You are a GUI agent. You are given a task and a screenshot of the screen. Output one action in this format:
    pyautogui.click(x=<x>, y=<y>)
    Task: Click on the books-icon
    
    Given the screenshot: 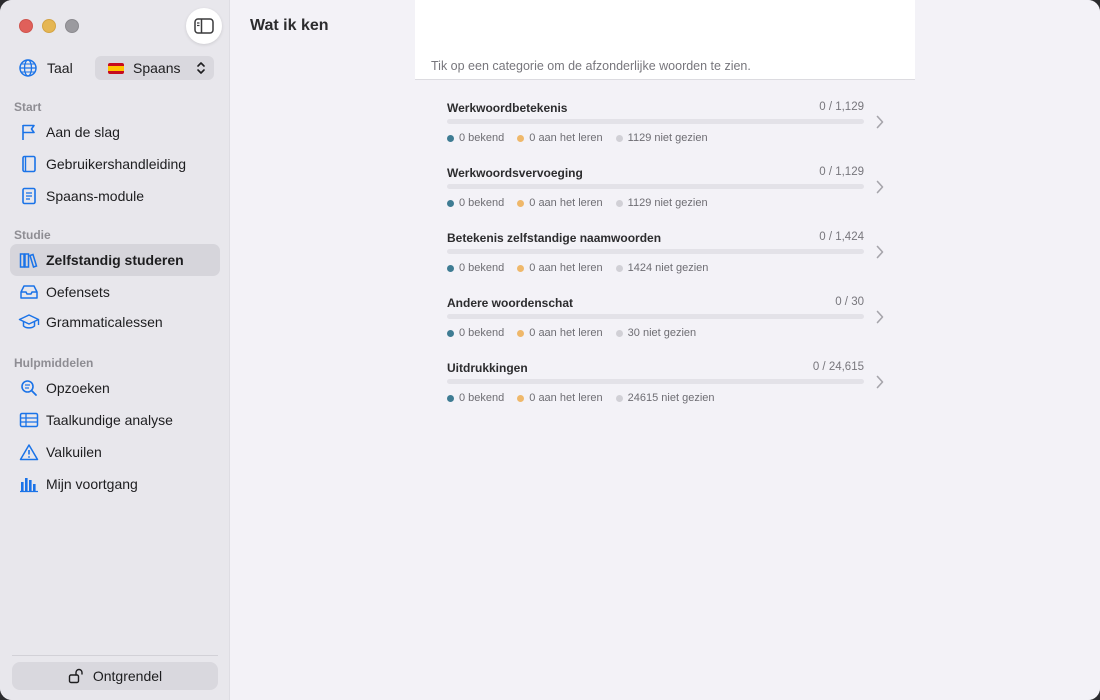 What is the action you would take?
    pyautogui.click(x=29, y=260)
    